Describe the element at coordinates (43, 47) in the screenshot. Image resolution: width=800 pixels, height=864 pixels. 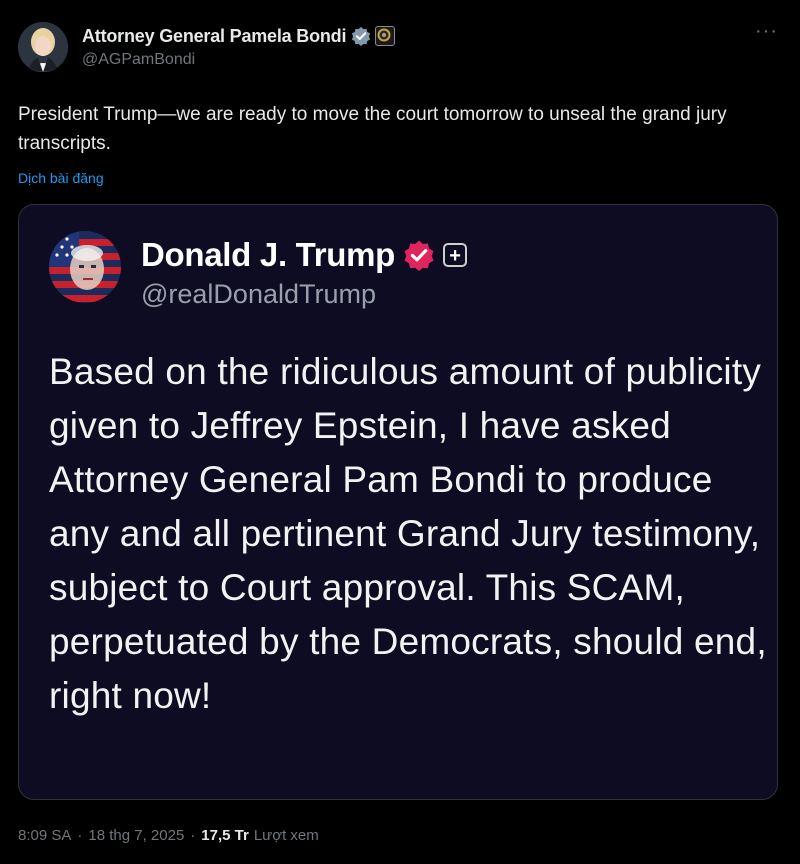
I see `author-avatar` at that location.